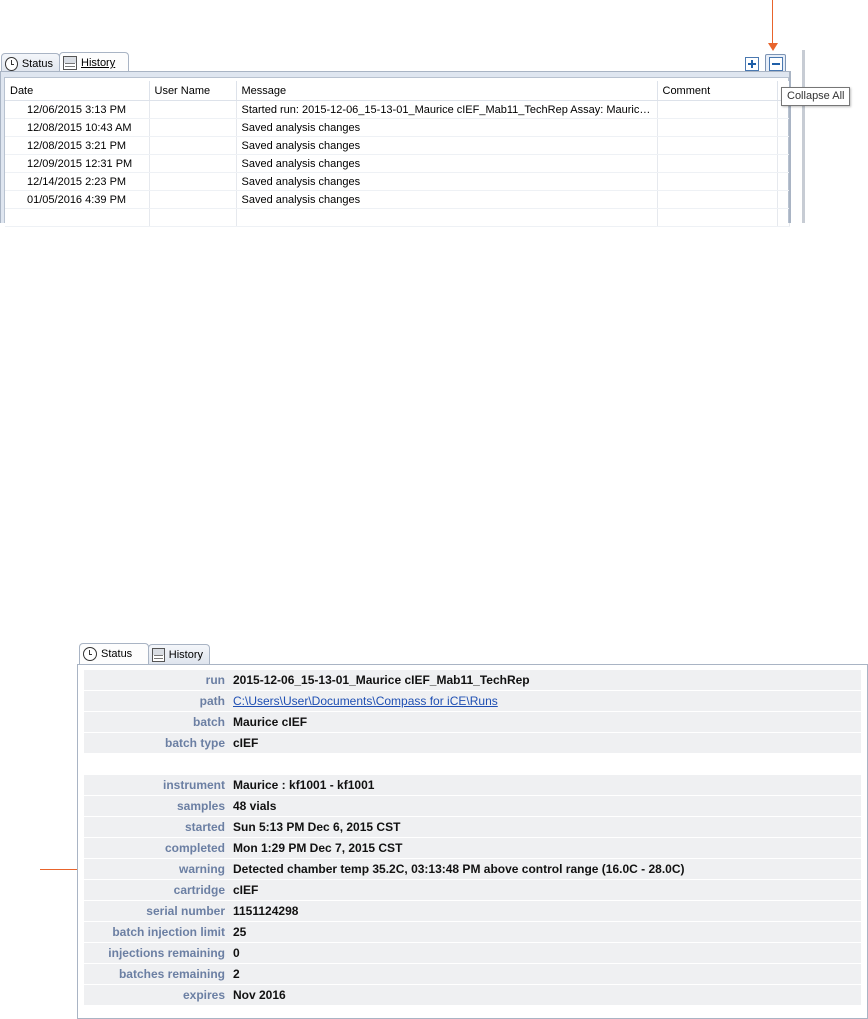 The height and width of the screenshot is (1019, 868). I want to click on batch-type-label: batch type, so click(194, 743).